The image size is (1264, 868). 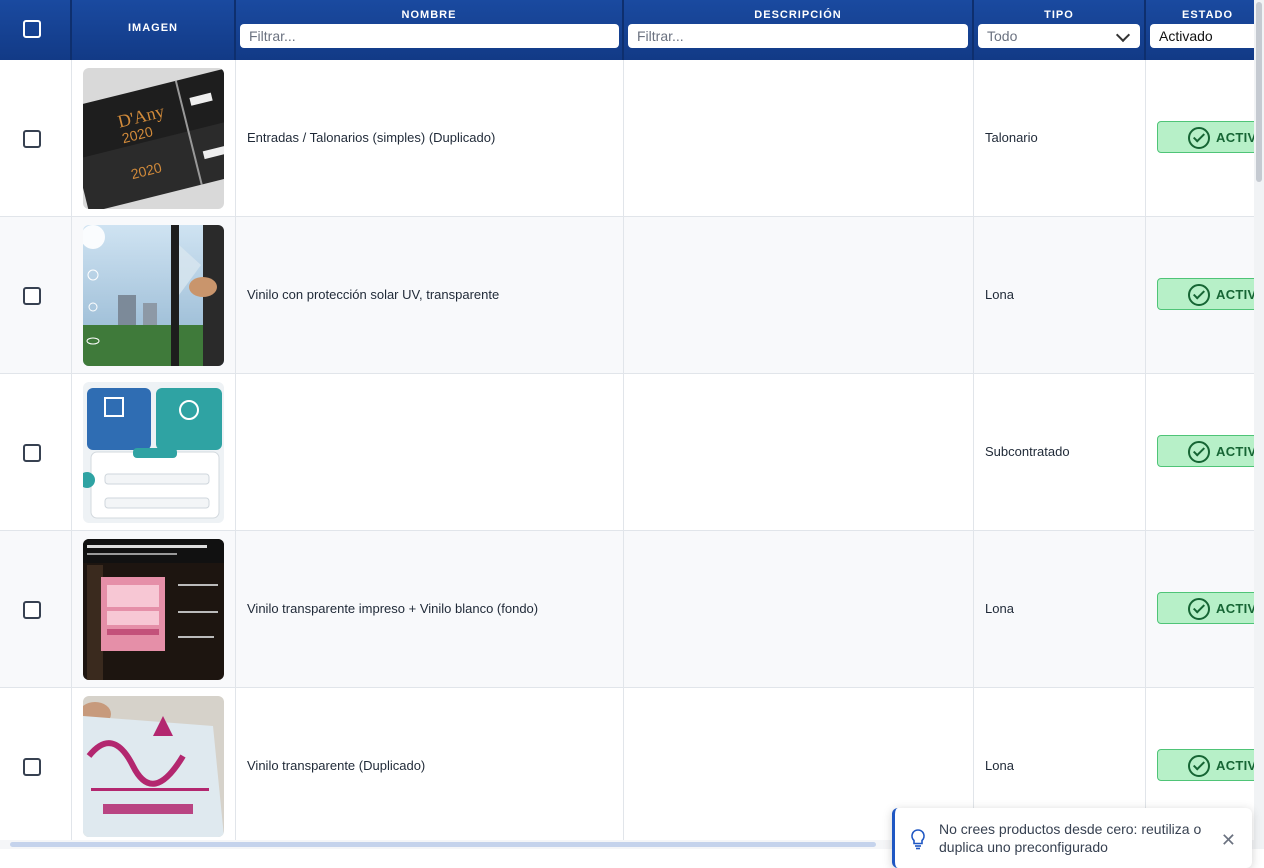 I want to click on column-title-descripcion: DESCRIPCIÓN, so click(x=798, y=15).